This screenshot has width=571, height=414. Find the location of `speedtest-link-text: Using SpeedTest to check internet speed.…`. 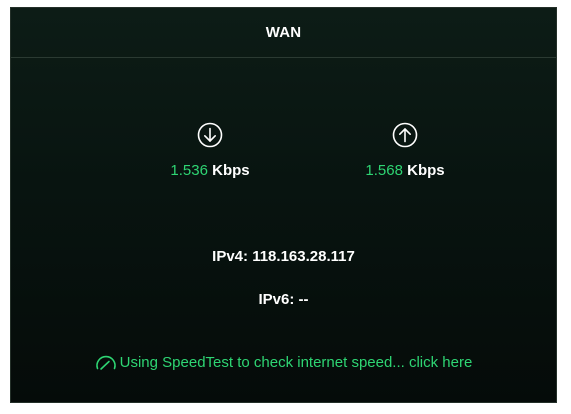

speedtest-link-text: Using SpeedTest to check internet speed.… is located at coordinates (296, 362).